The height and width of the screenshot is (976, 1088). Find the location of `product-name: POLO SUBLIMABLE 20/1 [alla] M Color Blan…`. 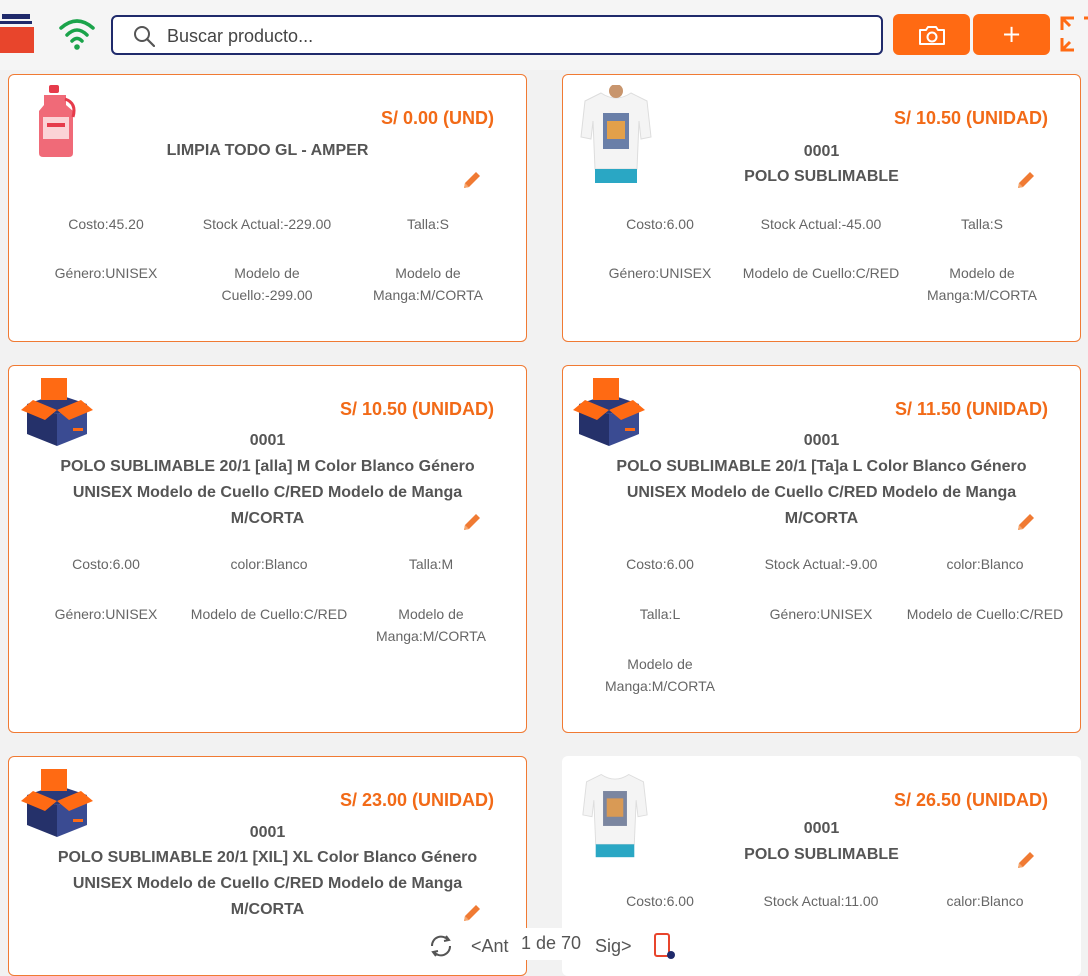

product-name: POLO SUBLIMABLE 20/1 [alla] M Color Blan… is located at coordinates (267, 492).